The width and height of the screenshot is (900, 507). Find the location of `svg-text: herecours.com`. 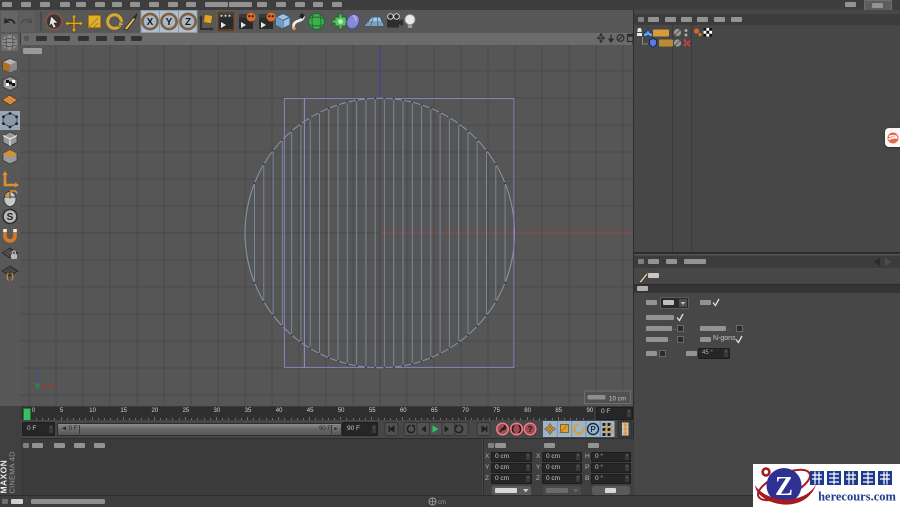

svg-text: herecours.com is located at coordinates (857, 497).